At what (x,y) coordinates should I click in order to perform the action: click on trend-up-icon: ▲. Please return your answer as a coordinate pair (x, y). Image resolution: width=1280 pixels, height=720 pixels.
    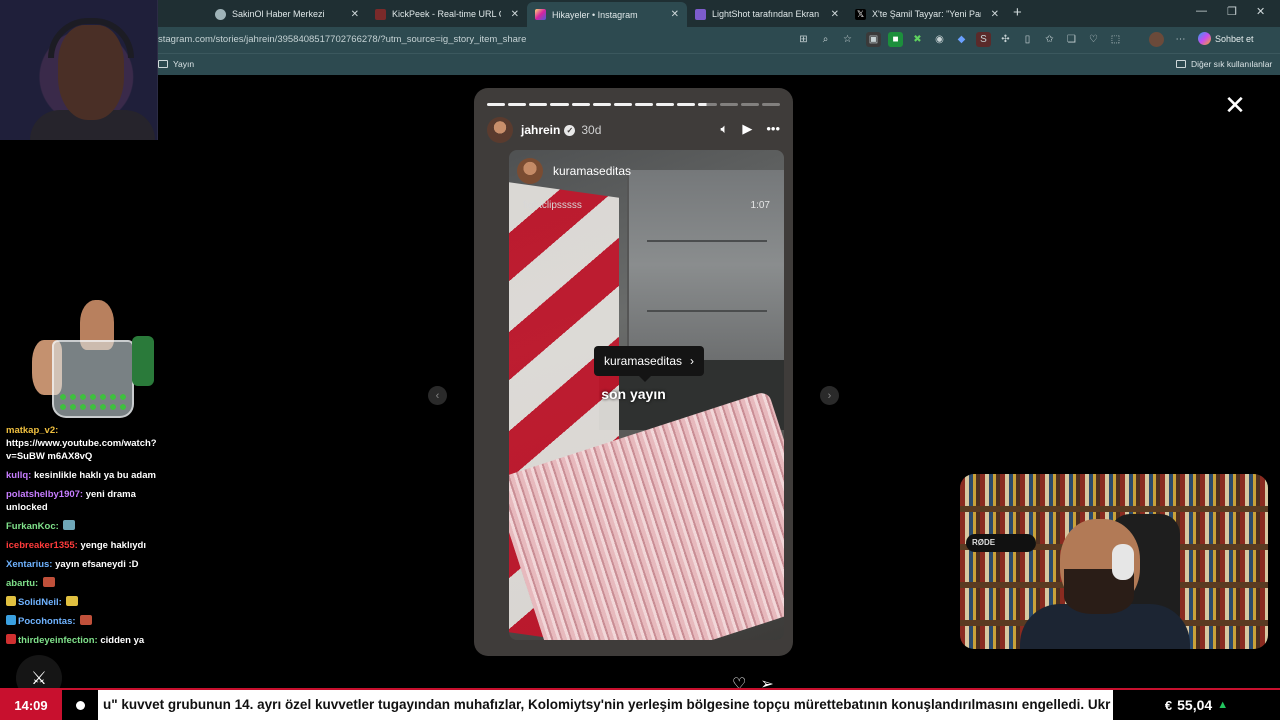
    Looking at the image, I should click on (1223, 705).